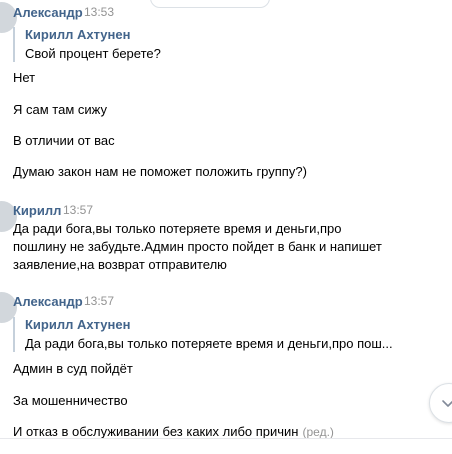 The image size is (452, 454). Describe the element at coordinates (226, 438) in the screenshot. I see `divider` at that location.